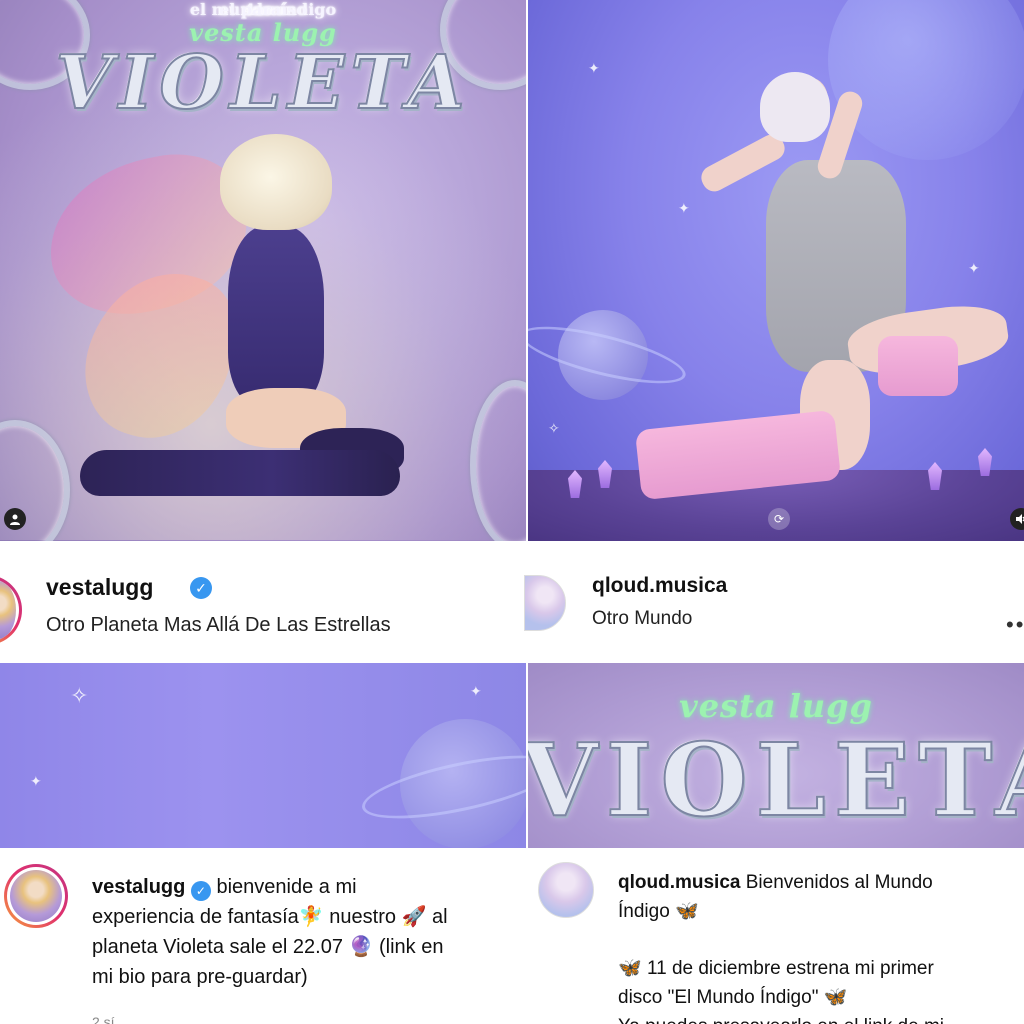 Image resolution: width=1024 pixels, height=1024 pixels. I want to click on crystal-ball-emoji-icon: 🔮, so click(361, 947).